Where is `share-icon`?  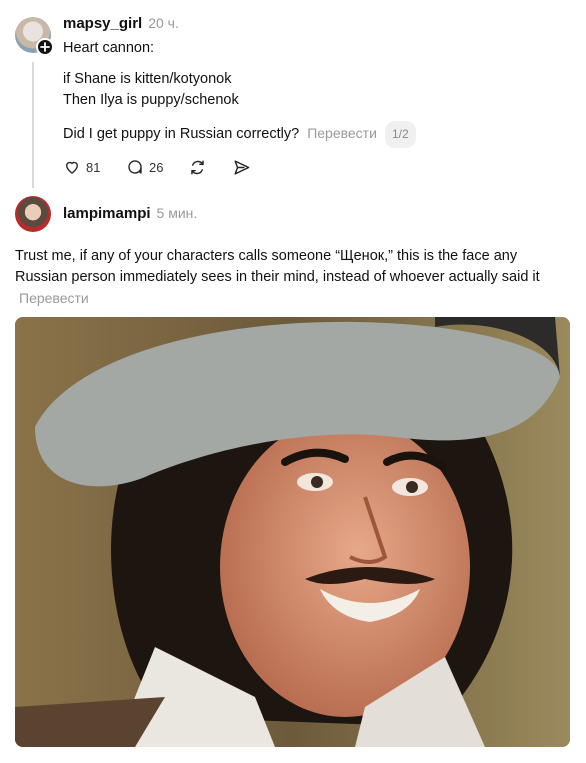
share-icon is located at coordinates (242, 167).